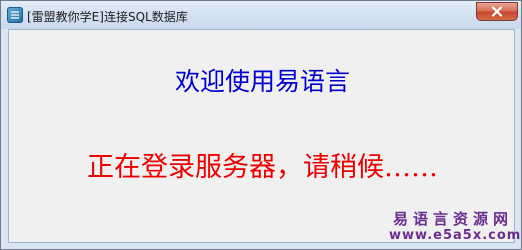  I want to click on close-button, so click(497, 11).